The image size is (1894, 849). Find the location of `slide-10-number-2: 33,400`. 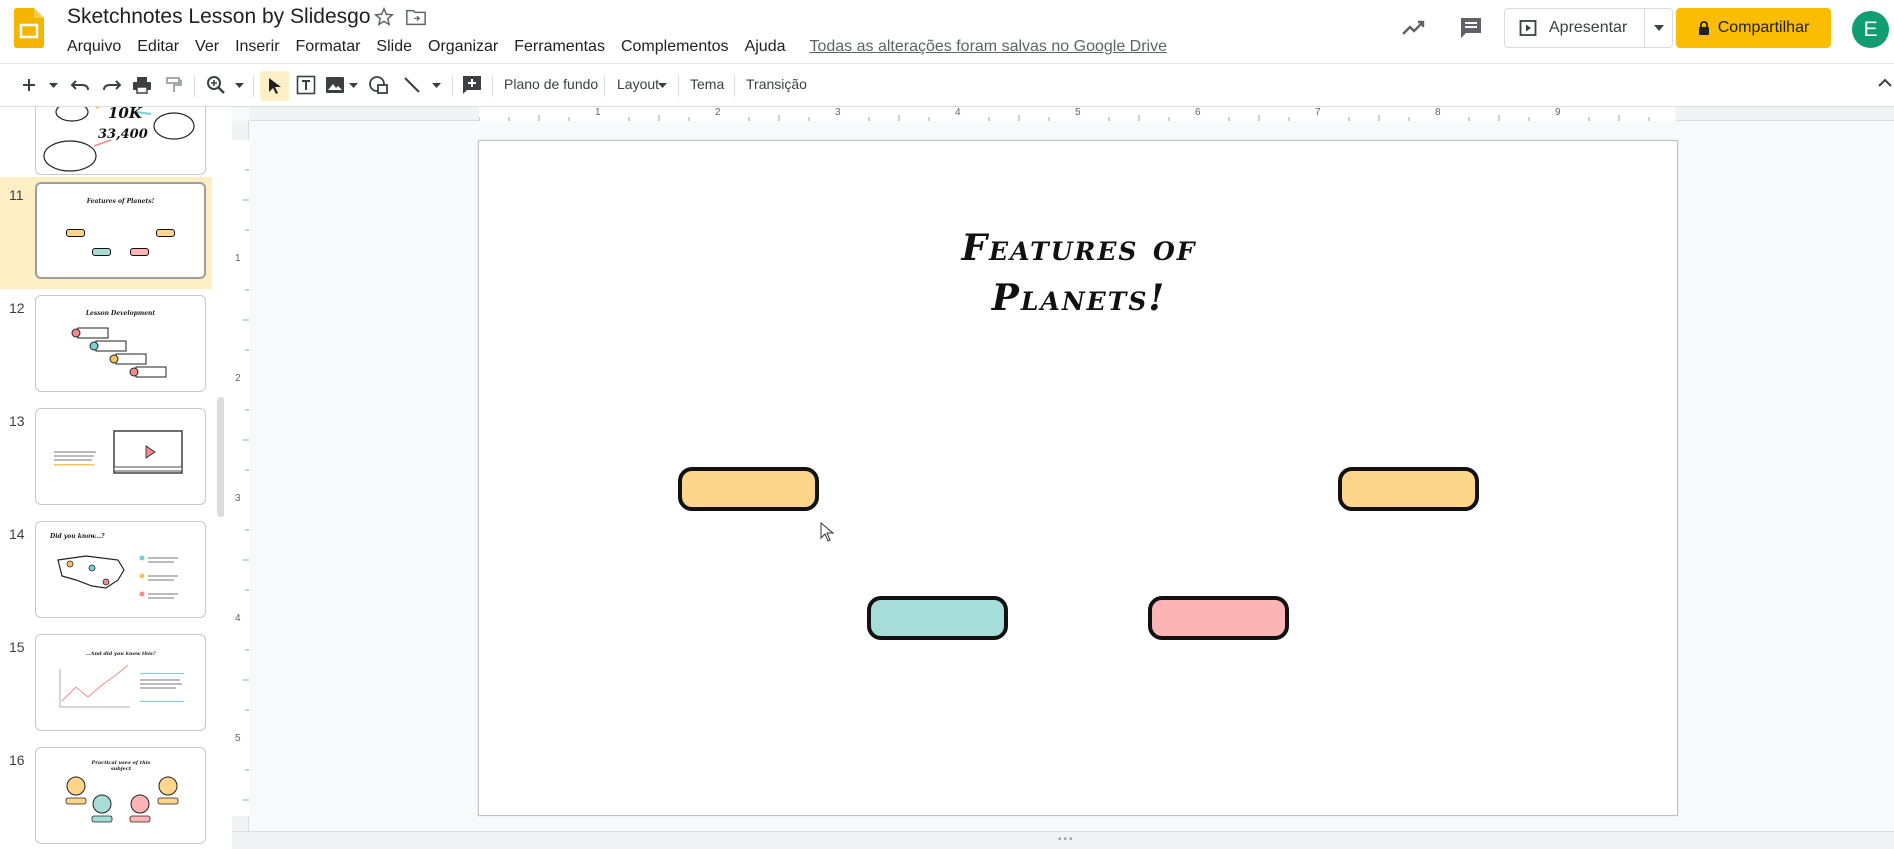

slide-10-number-2: 33,400 is located at coordinates (123, 134).